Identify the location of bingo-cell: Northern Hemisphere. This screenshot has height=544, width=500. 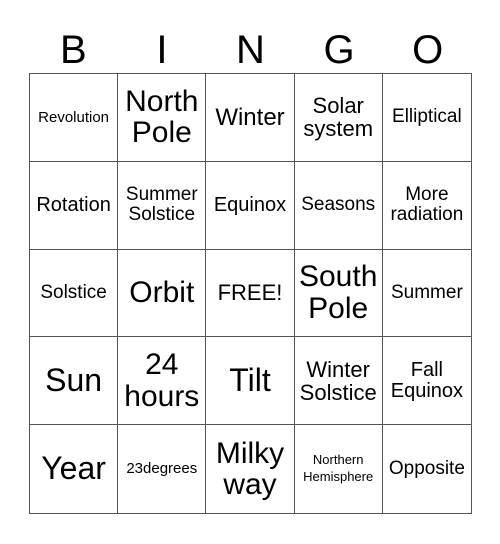
(339, 469).